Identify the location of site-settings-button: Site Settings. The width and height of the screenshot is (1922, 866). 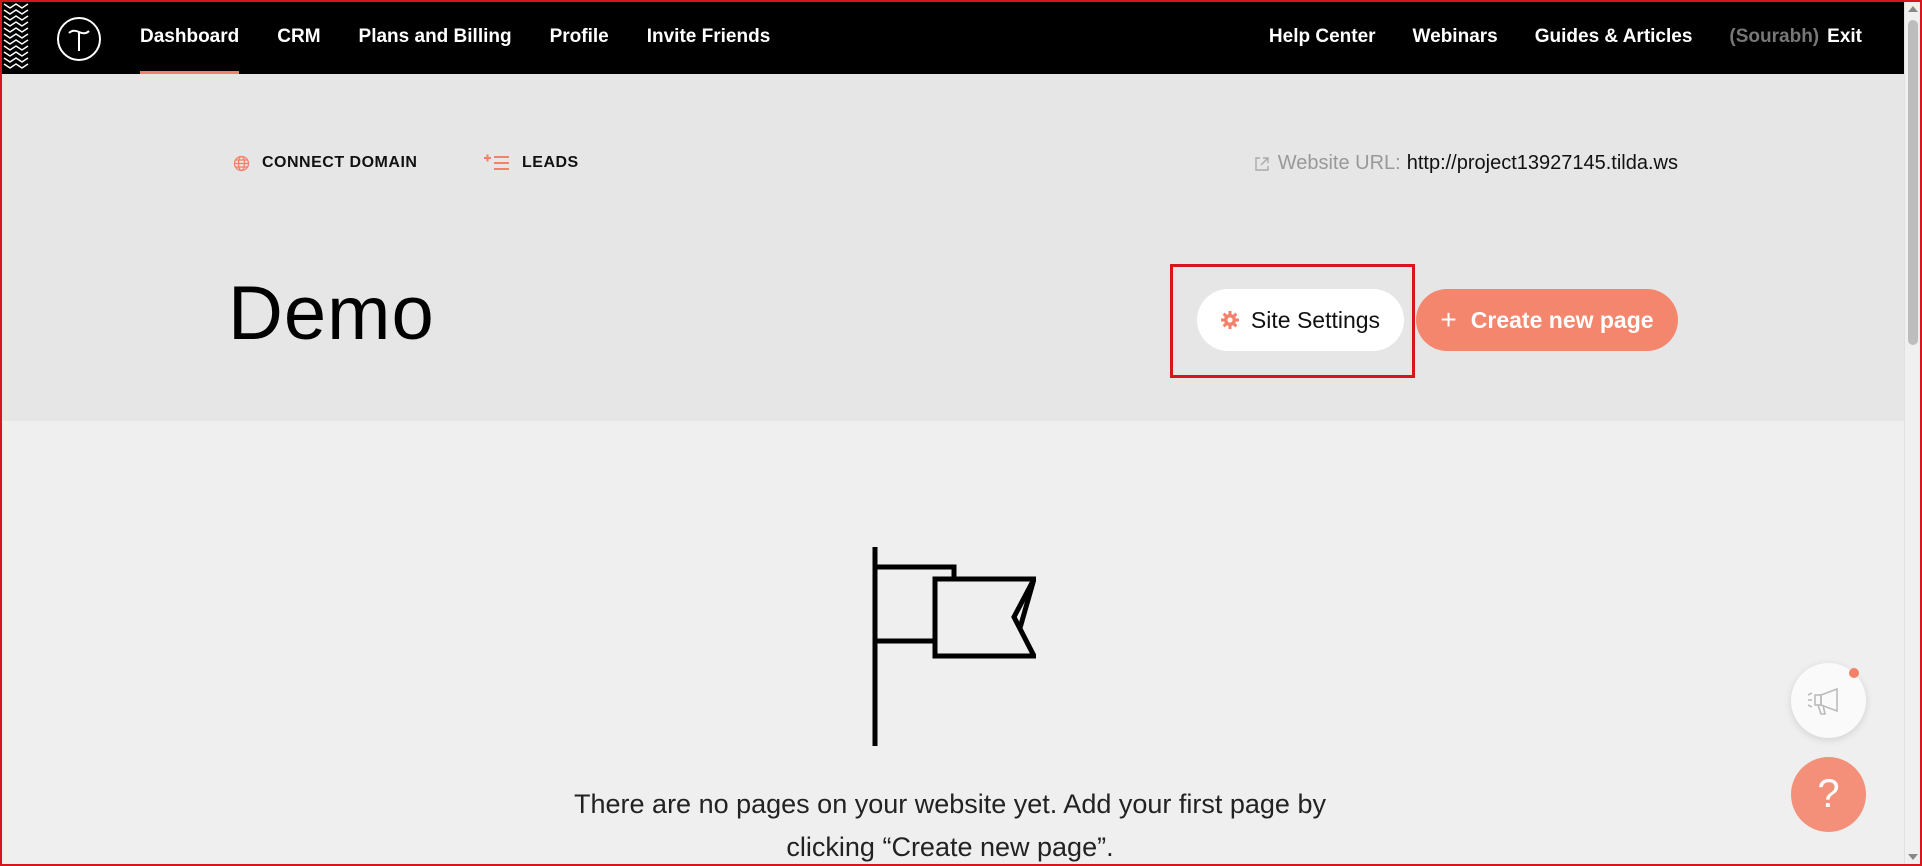
(1300, 320).